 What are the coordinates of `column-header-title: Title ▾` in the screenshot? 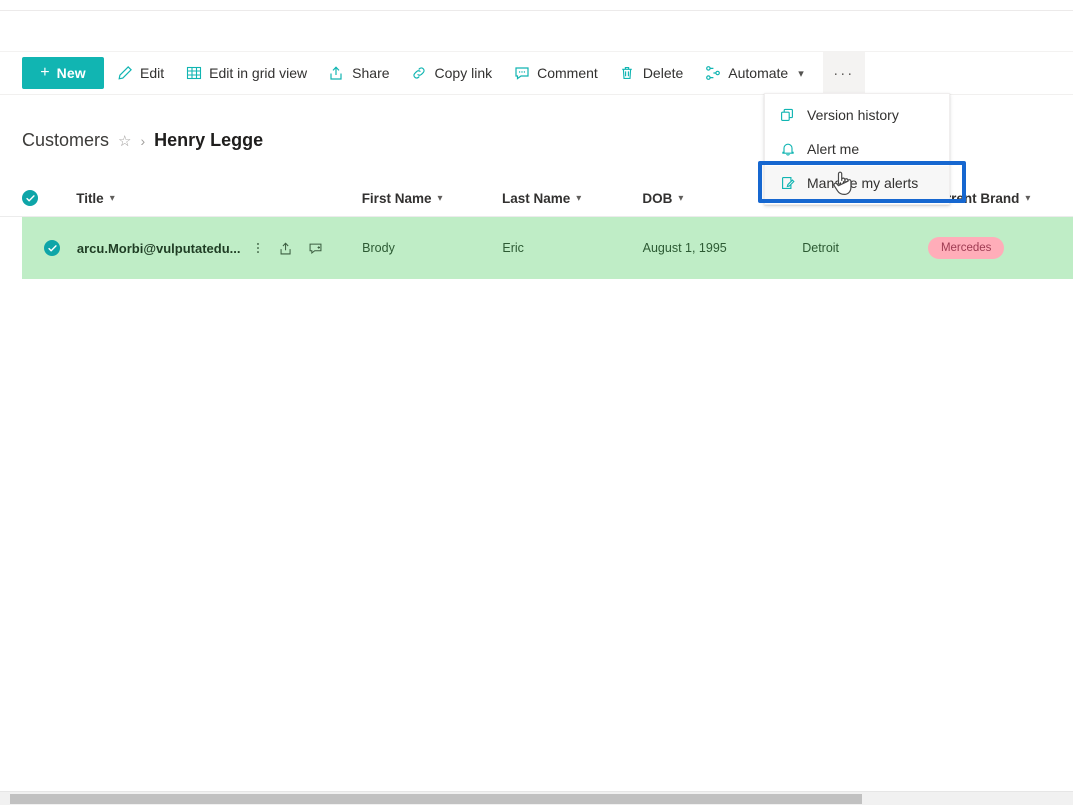 It's located at (219, 198).